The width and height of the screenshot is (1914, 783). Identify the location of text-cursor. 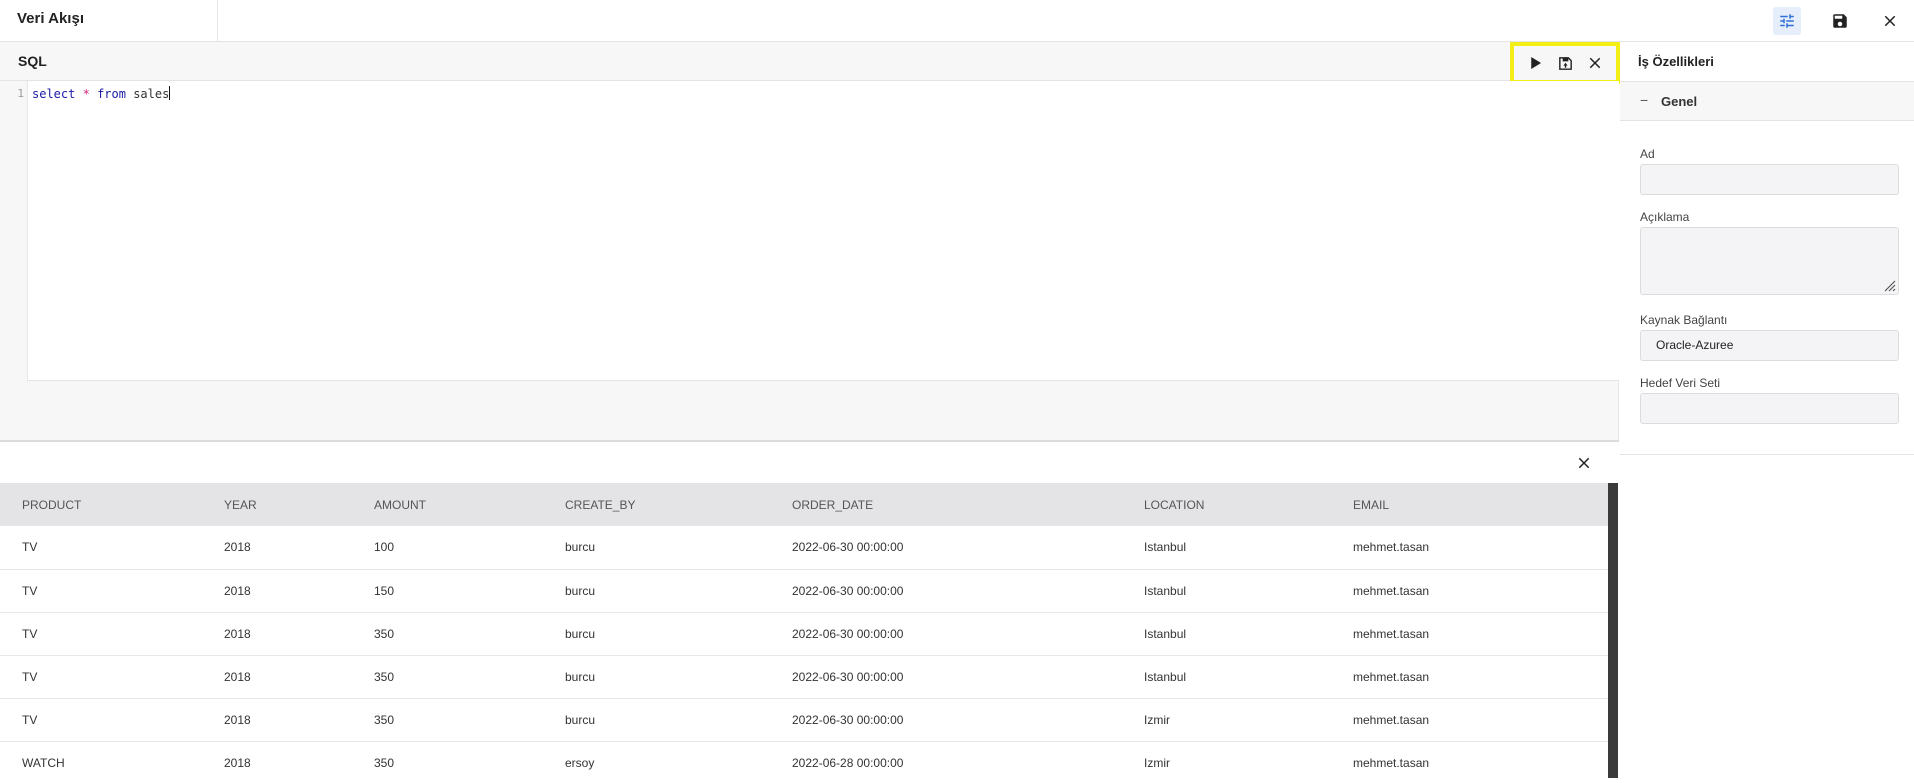
(170, 93).